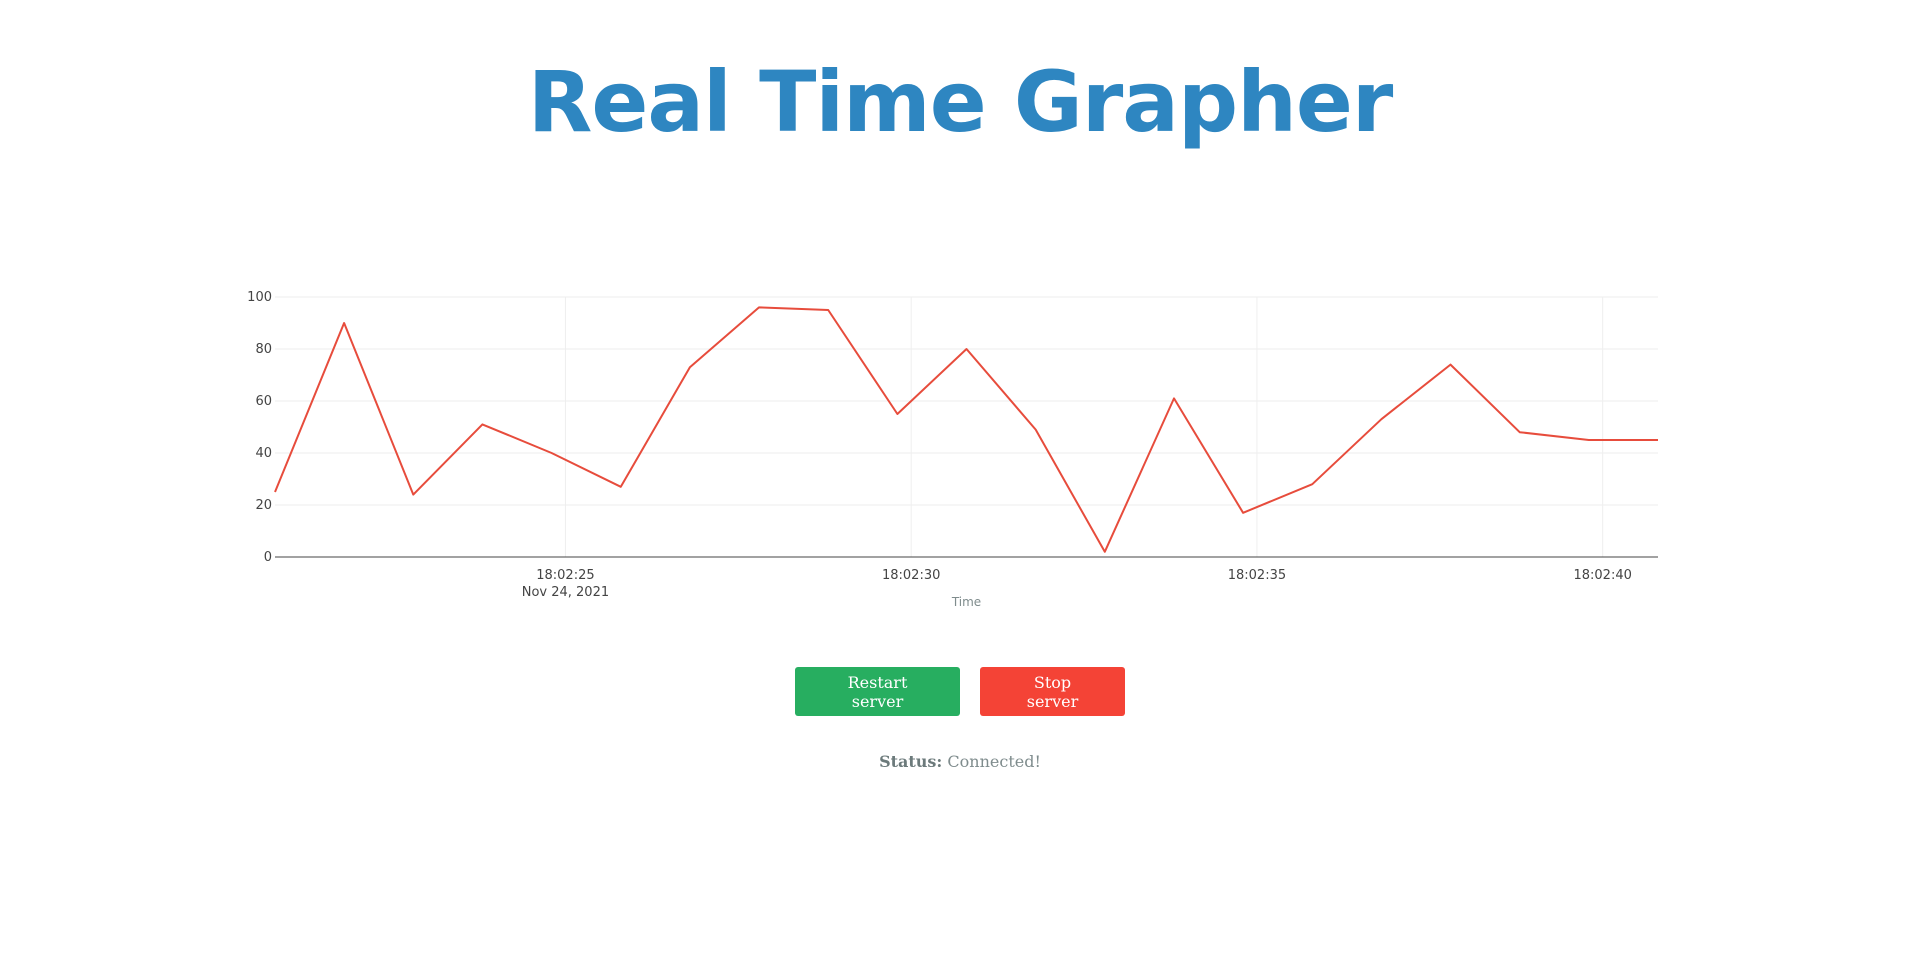 Image resolution: width=1920 pixels, height=955 pixels. I want to click on status-label: Status:, so click(911, 761).